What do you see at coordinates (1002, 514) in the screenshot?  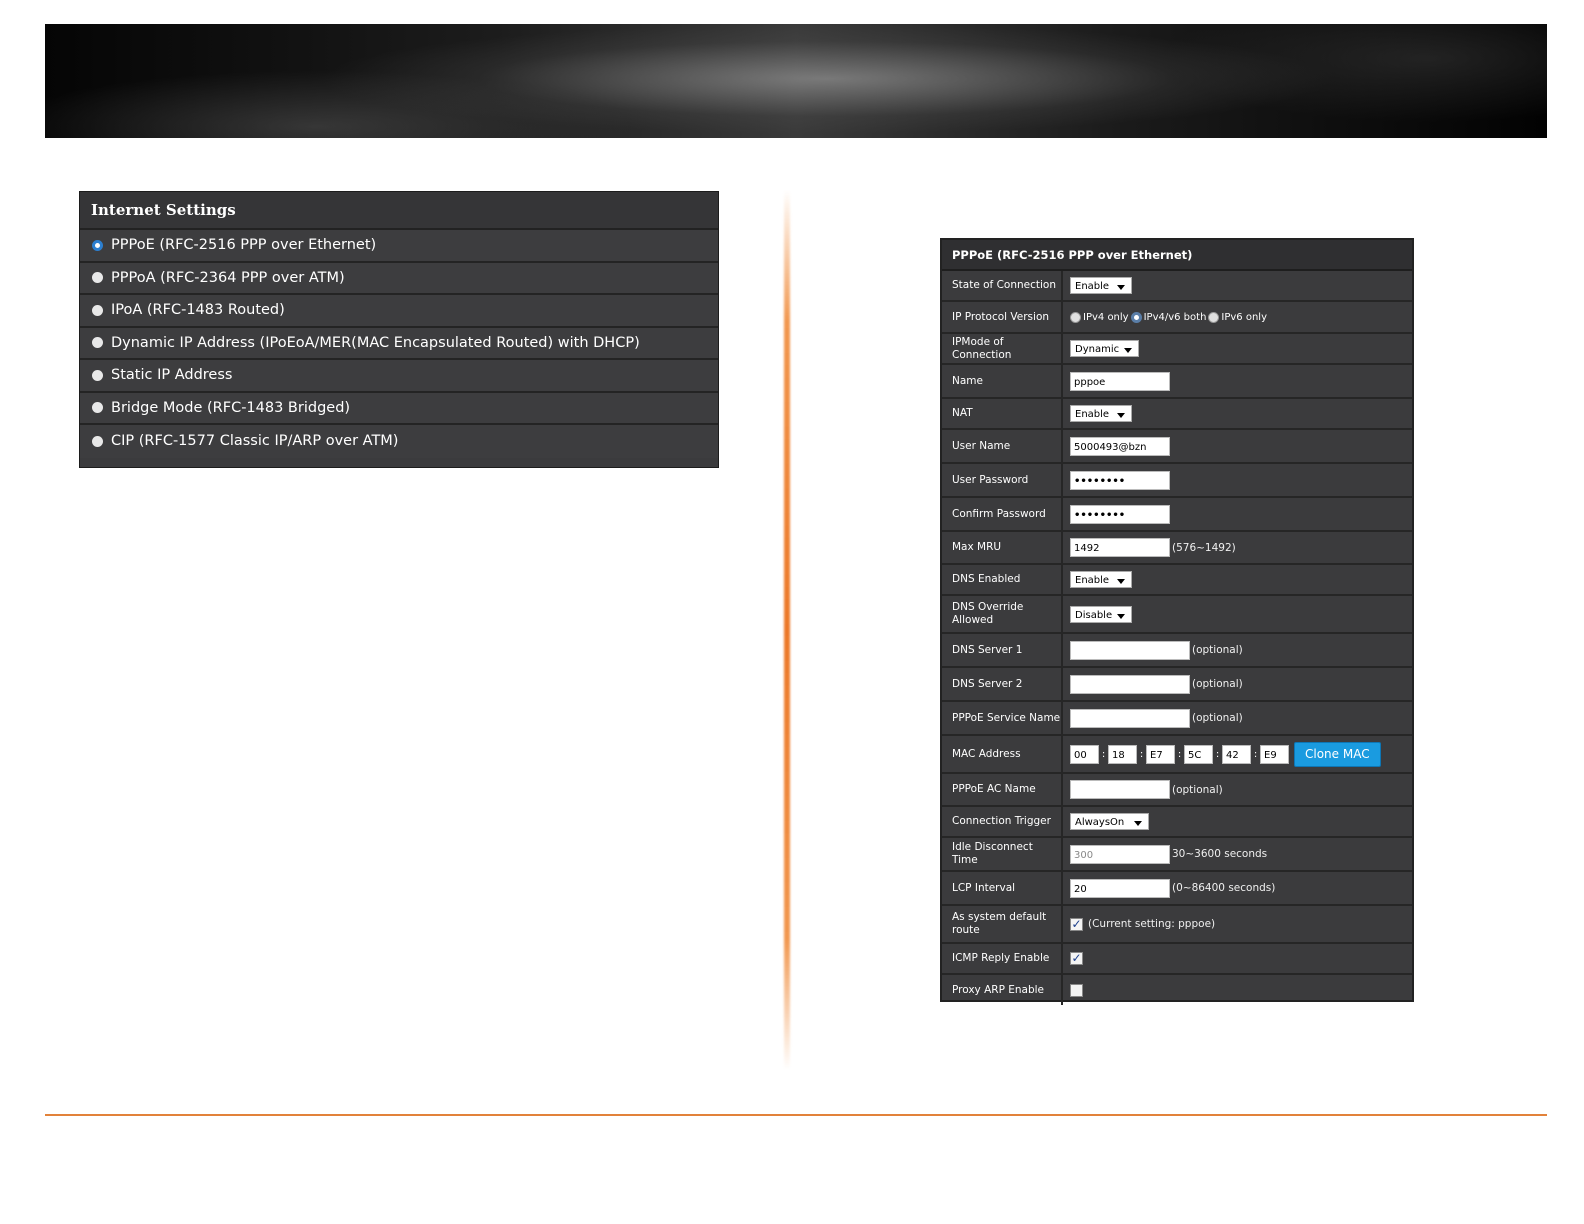 I see `field-label: Confirm Password` at bounding box center [1002, 514].